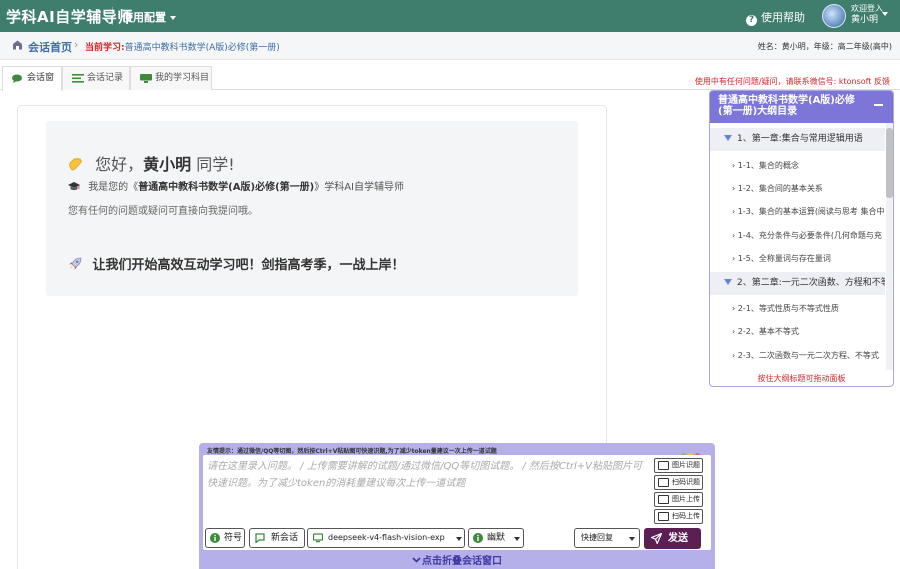 This screenshot has width=900, height=569. What do you see at coordinates (69, 16) in the screenshot?
I see `app-brand: 学科AI自学辅导师` at bounding box center [69, 16].